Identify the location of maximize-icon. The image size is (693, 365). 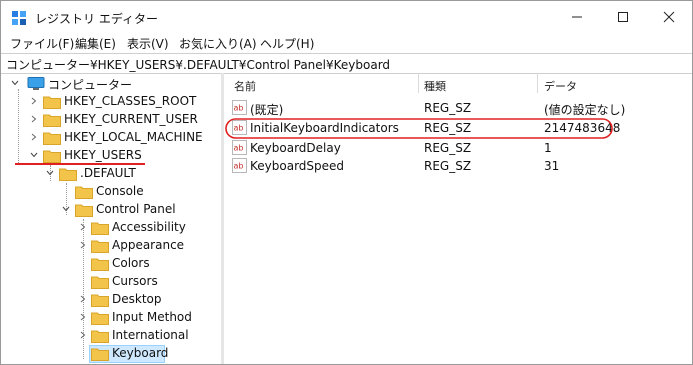
(623, 17).